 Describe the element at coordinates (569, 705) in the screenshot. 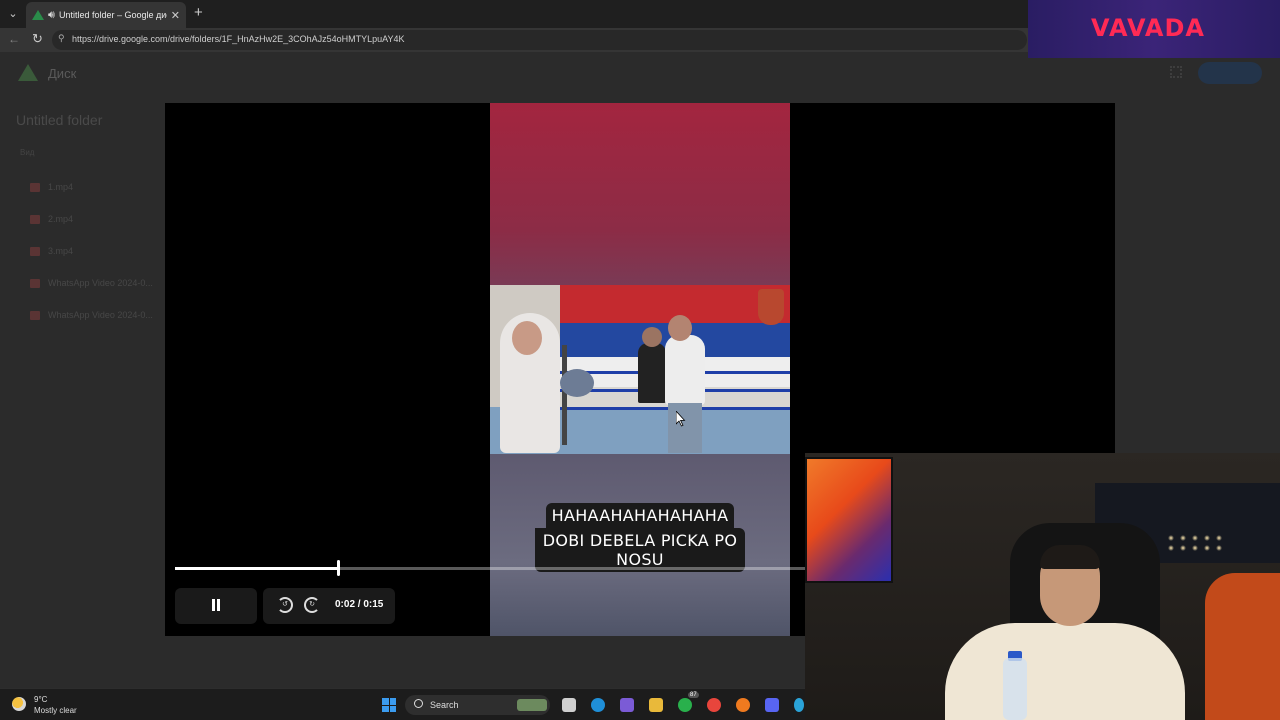

I see `task-view-icon` at that location.